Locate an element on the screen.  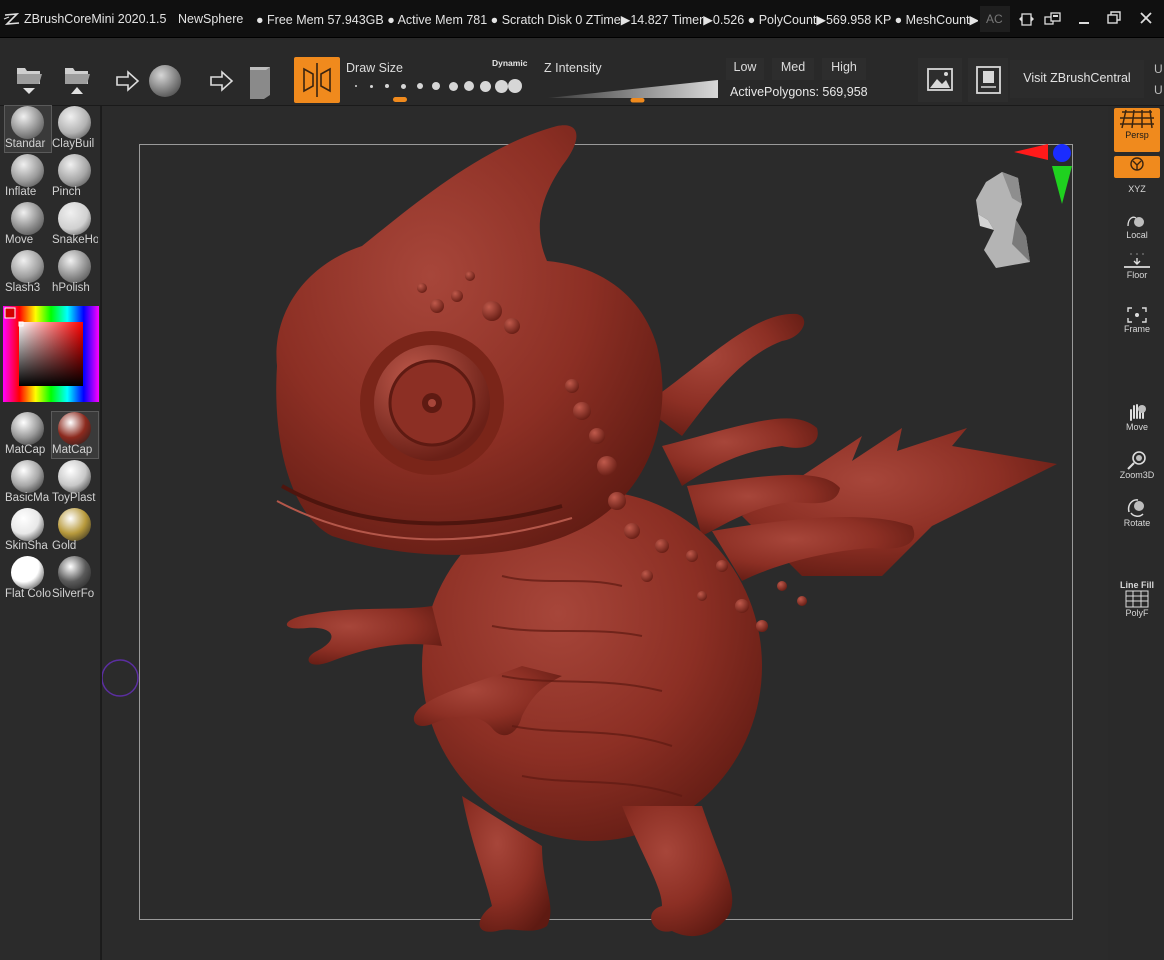
local-label: Local is located at coordinates (1137, 235).